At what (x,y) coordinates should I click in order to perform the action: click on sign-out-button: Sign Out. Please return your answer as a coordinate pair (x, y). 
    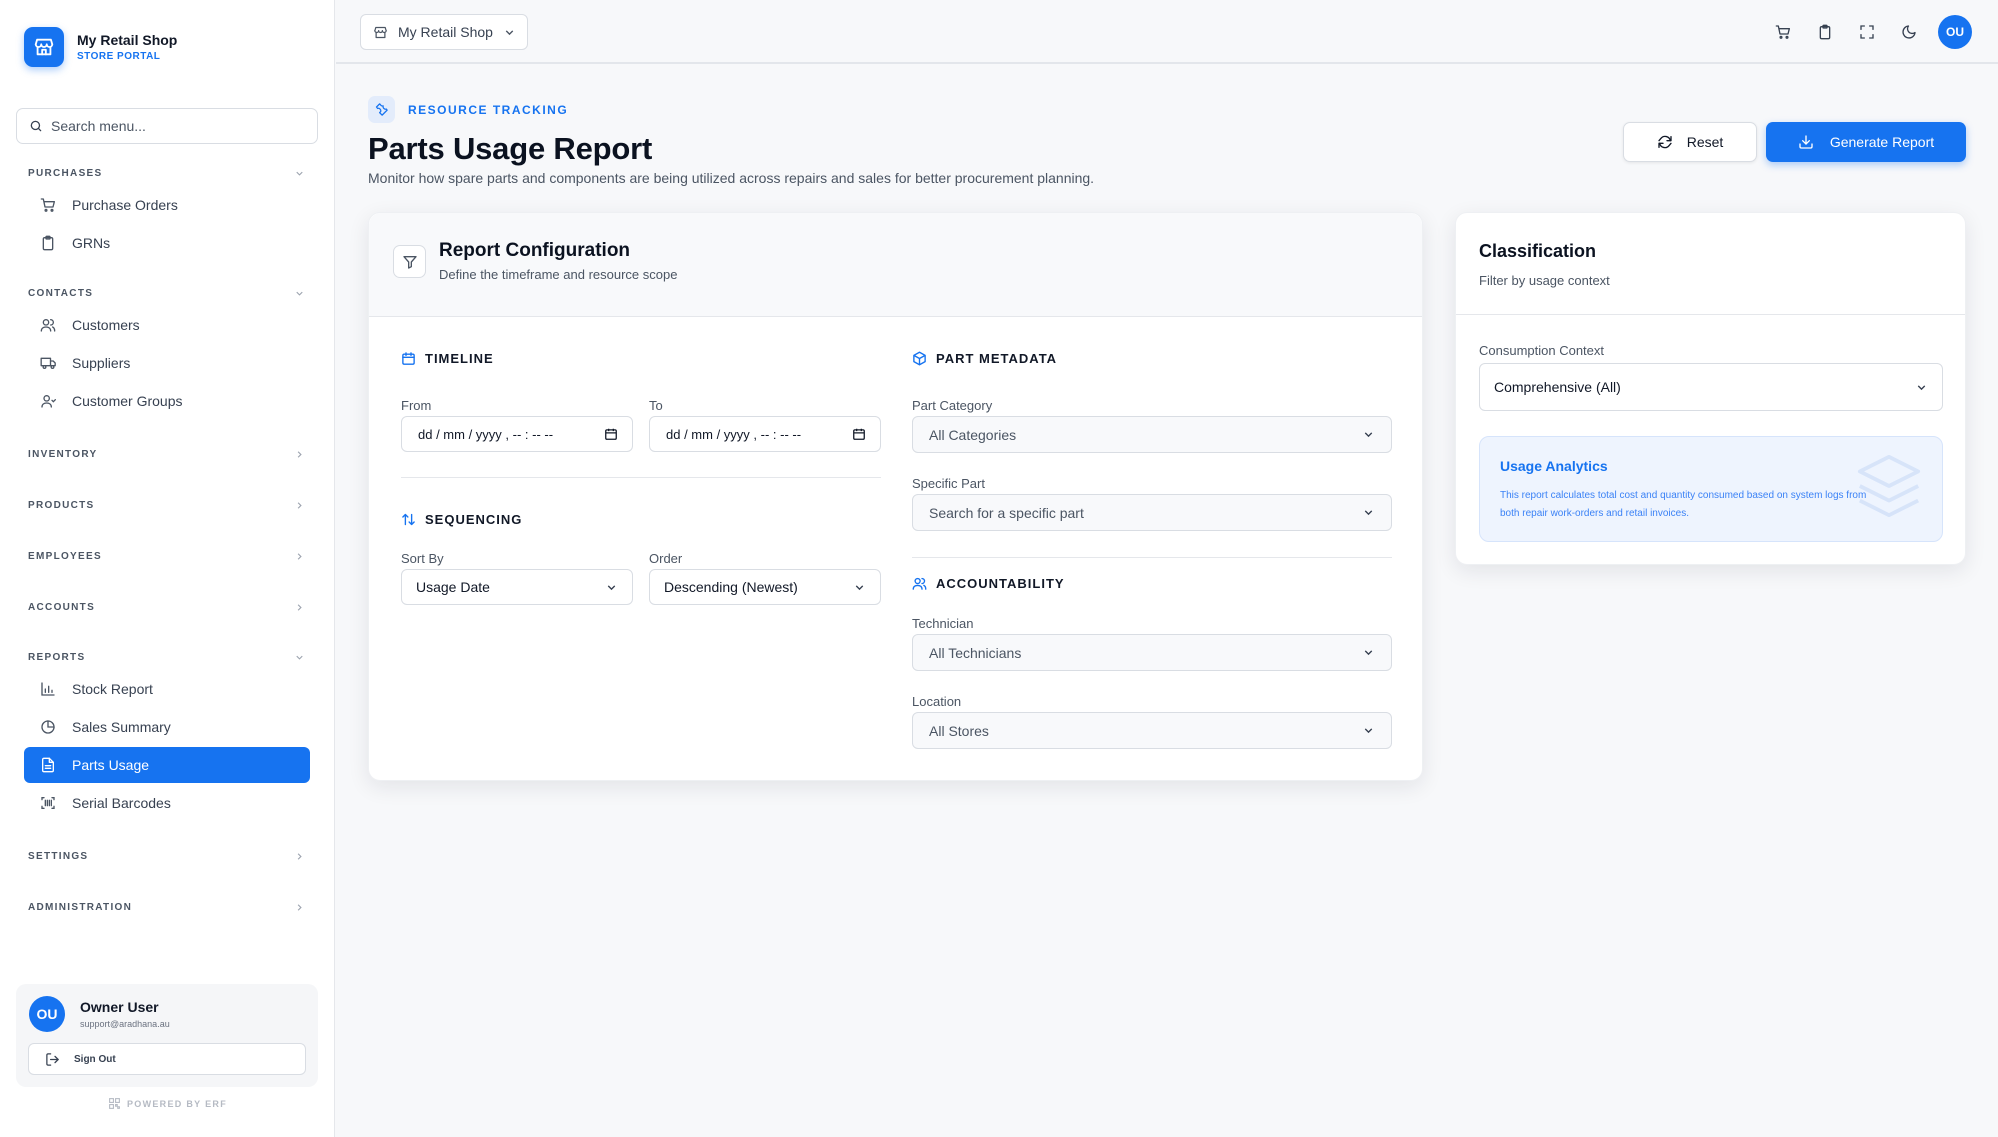
    Looking at the image, I should click on (167, 1059).